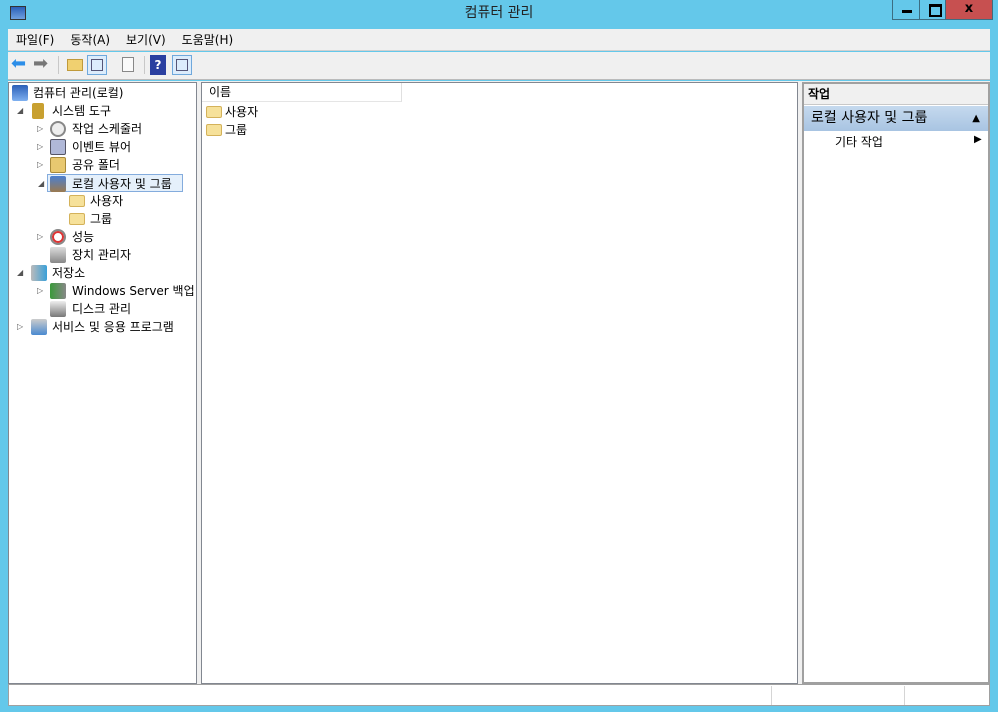 Image resolution: width=998 pixels, height=712 pixels. I want to click on window-title: 컴퓨터 관리, so click(499, 13).